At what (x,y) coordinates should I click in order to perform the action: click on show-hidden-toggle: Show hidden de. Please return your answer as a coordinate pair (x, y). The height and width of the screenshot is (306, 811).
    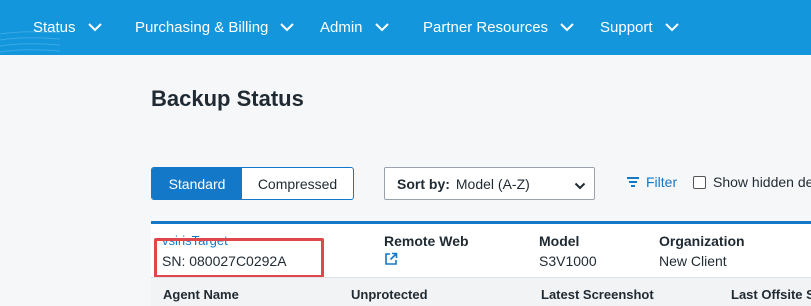
    Looking at the image, I should click on (752, 182).